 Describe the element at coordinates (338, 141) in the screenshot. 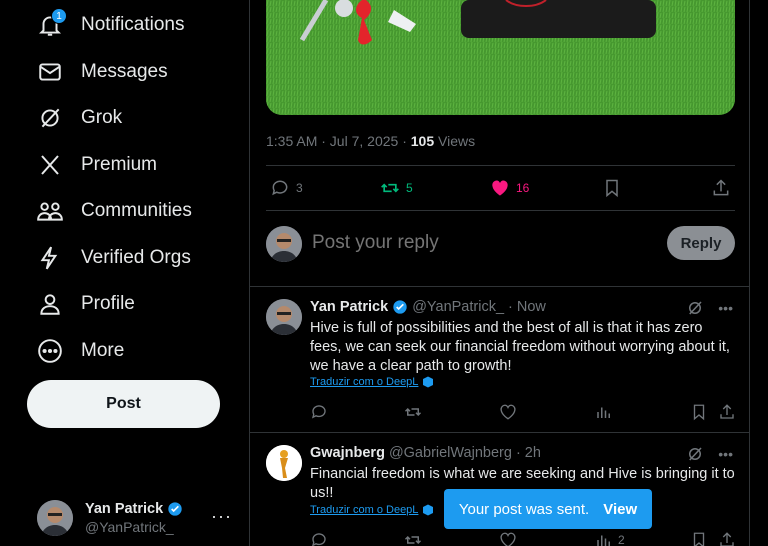

I see `post-time: 1:35 AM · Jul 7, 2025 ·` at that location.